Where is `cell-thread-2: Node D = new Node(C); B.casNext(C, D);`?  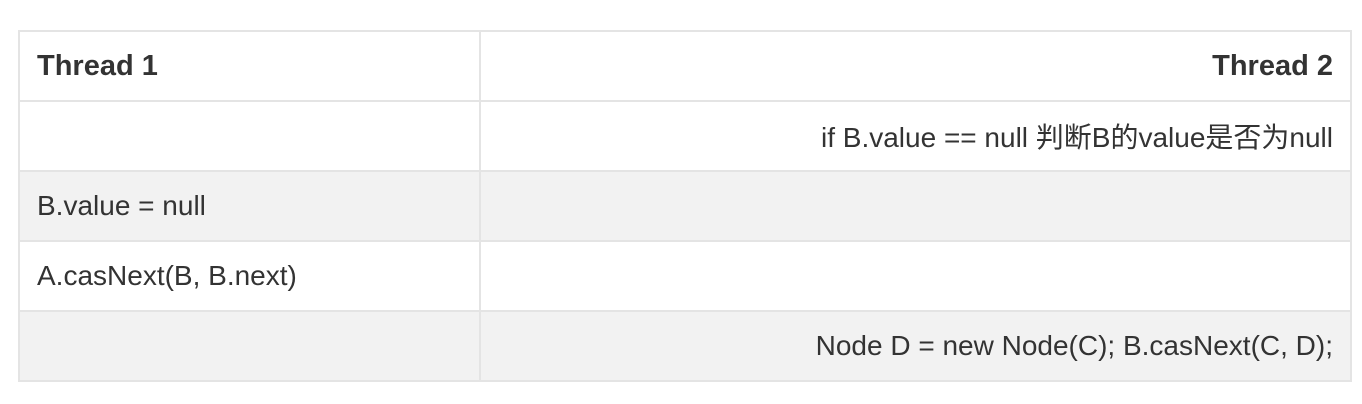
cell-thread-2: Node D = new Node(C); B.casNext(C, D); is located at coordinates (915, 346).